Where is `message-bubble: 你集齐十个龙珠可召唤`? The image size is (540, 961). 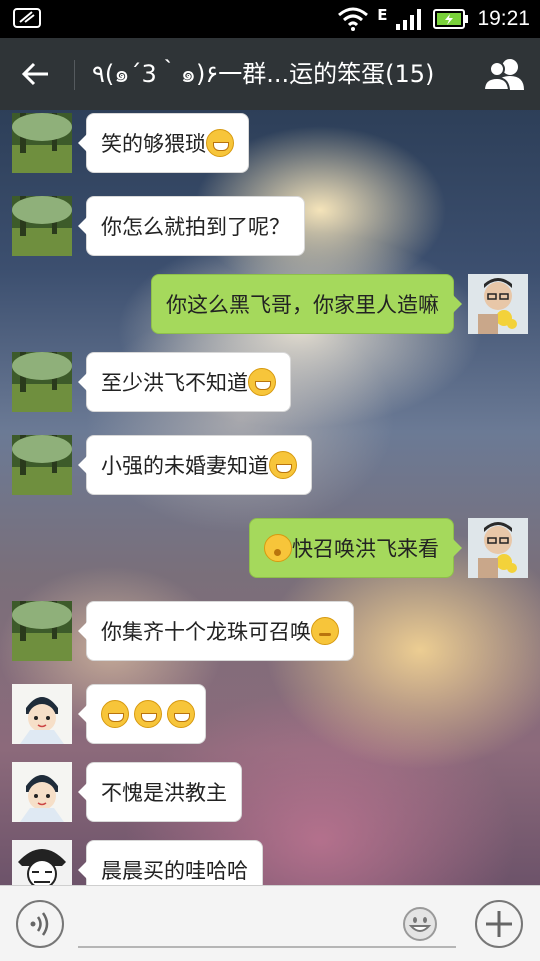
message-bubble: 你集齐十个龙珠可召唤 is located at coordinates (216, 631).